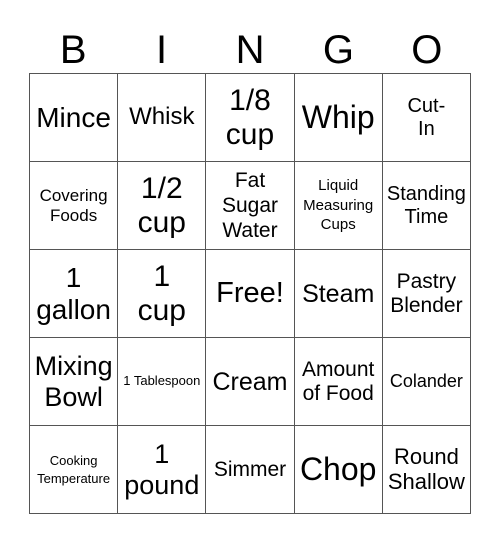 The height and width of the screenshot is (544, 500). I want to click on bingo-cell: Steam, so click(338, 294).